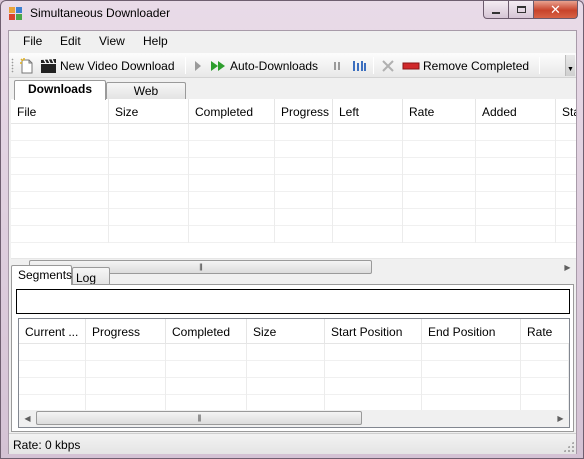  I want to click on minimize-button, so click(496, 10).